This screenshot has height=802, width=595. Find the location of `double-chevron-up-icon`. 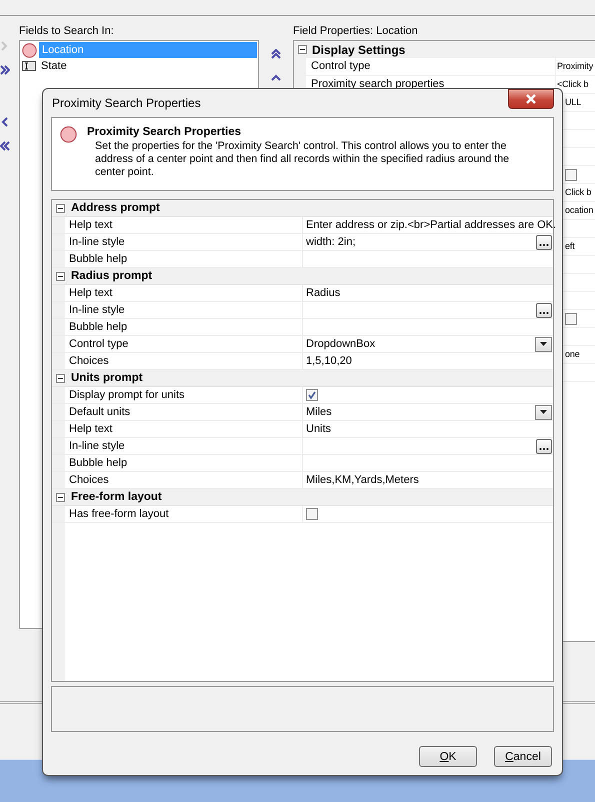

double-chevron-up-icon is located at coordinates (276, 54).